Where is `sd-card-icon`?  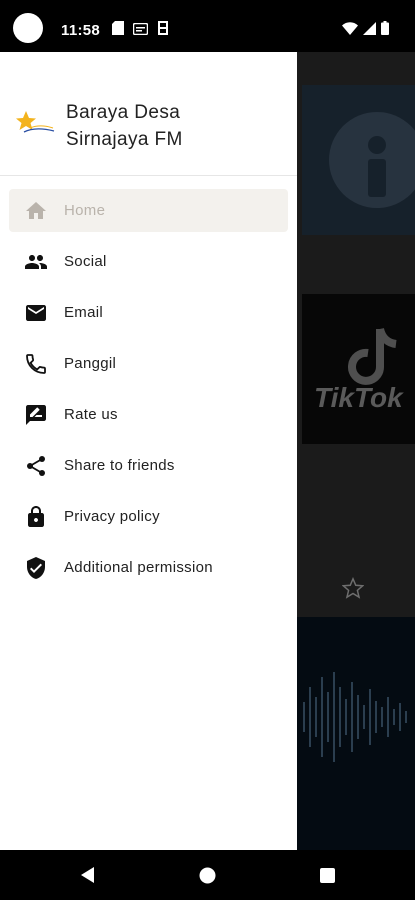 sd-card-icon is located at coordinates (118, 28).